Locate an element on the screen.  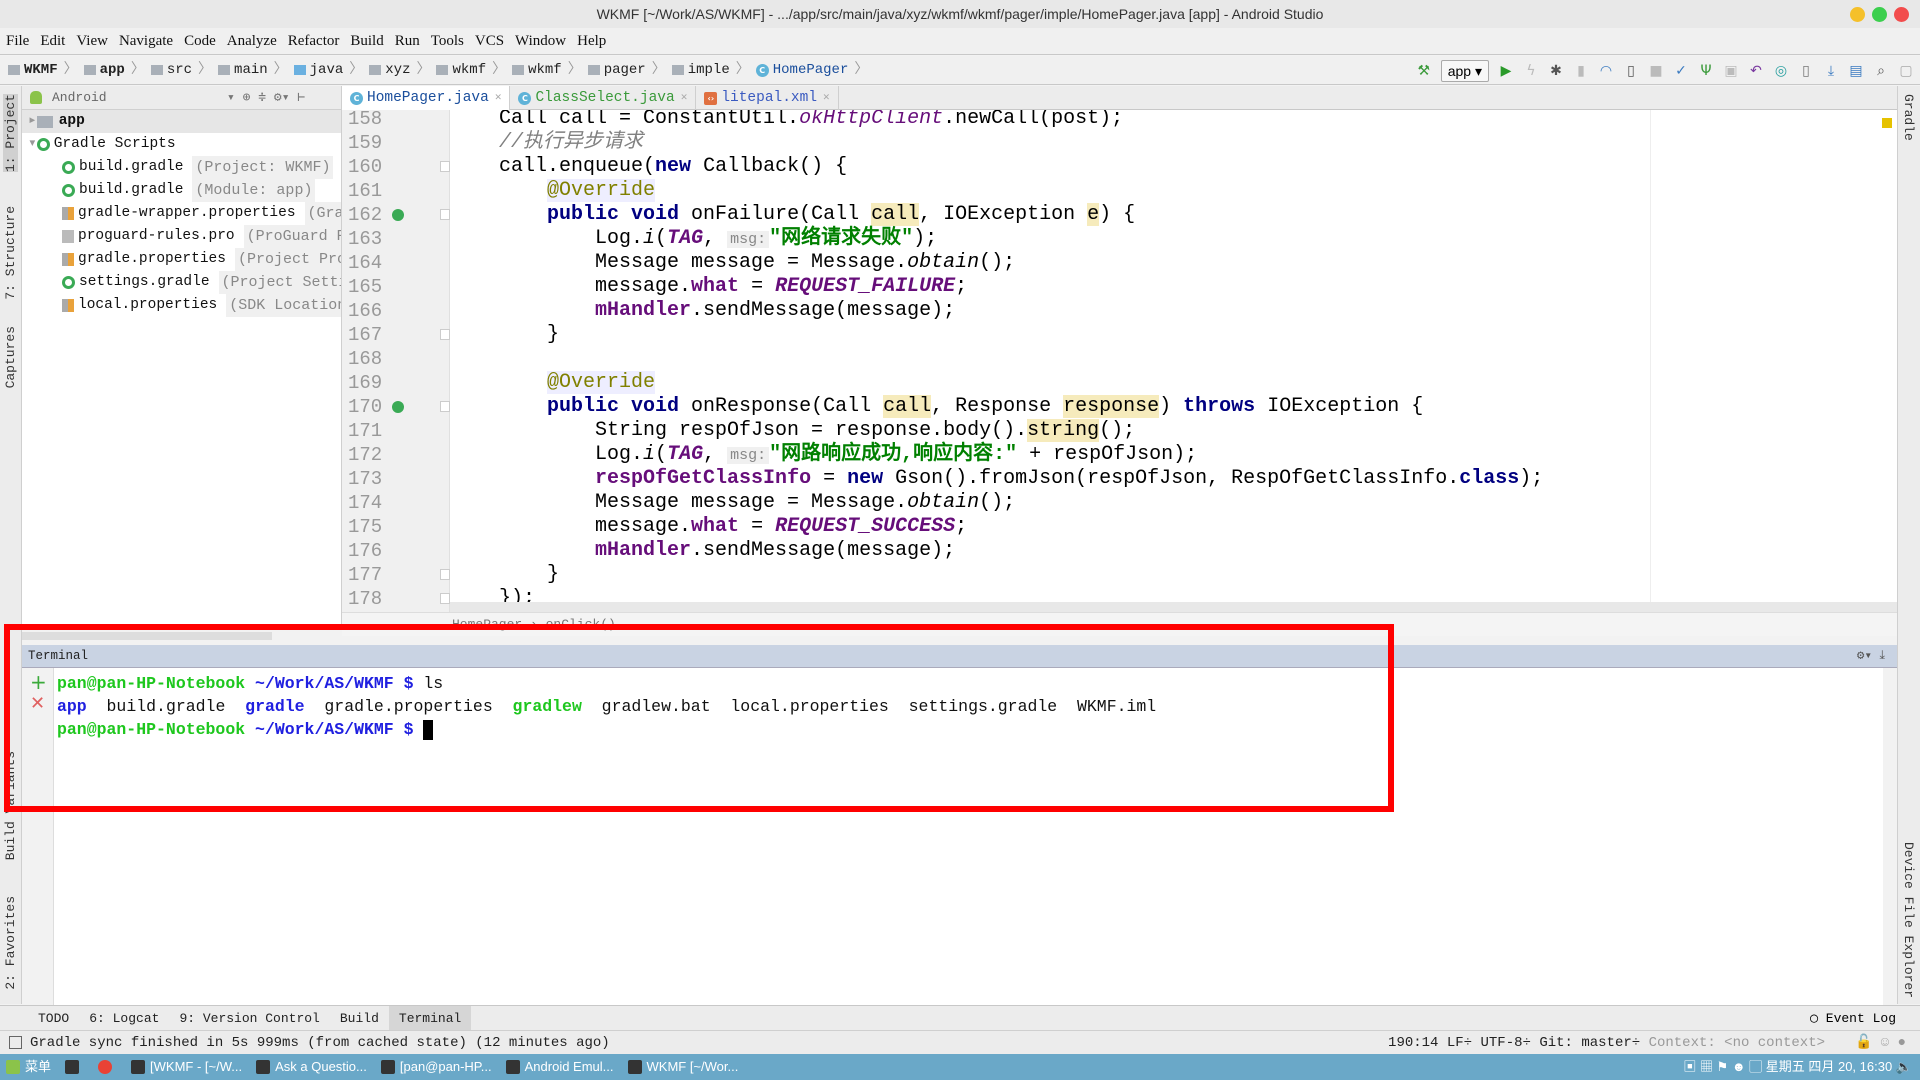
tool-window-structure: 7: Structure is located at coordinates (10, 253).